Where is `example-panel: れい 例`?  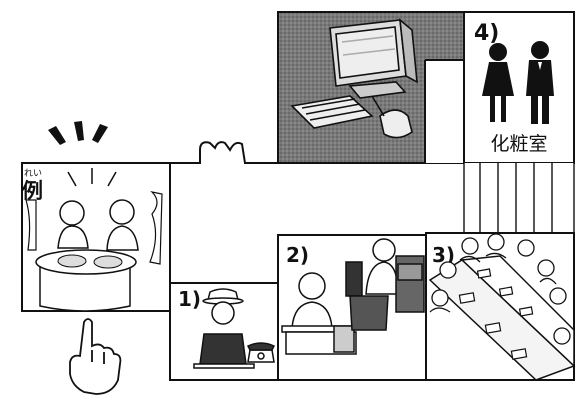 example-panel: れい 例 is located at coordinates (96, 216).